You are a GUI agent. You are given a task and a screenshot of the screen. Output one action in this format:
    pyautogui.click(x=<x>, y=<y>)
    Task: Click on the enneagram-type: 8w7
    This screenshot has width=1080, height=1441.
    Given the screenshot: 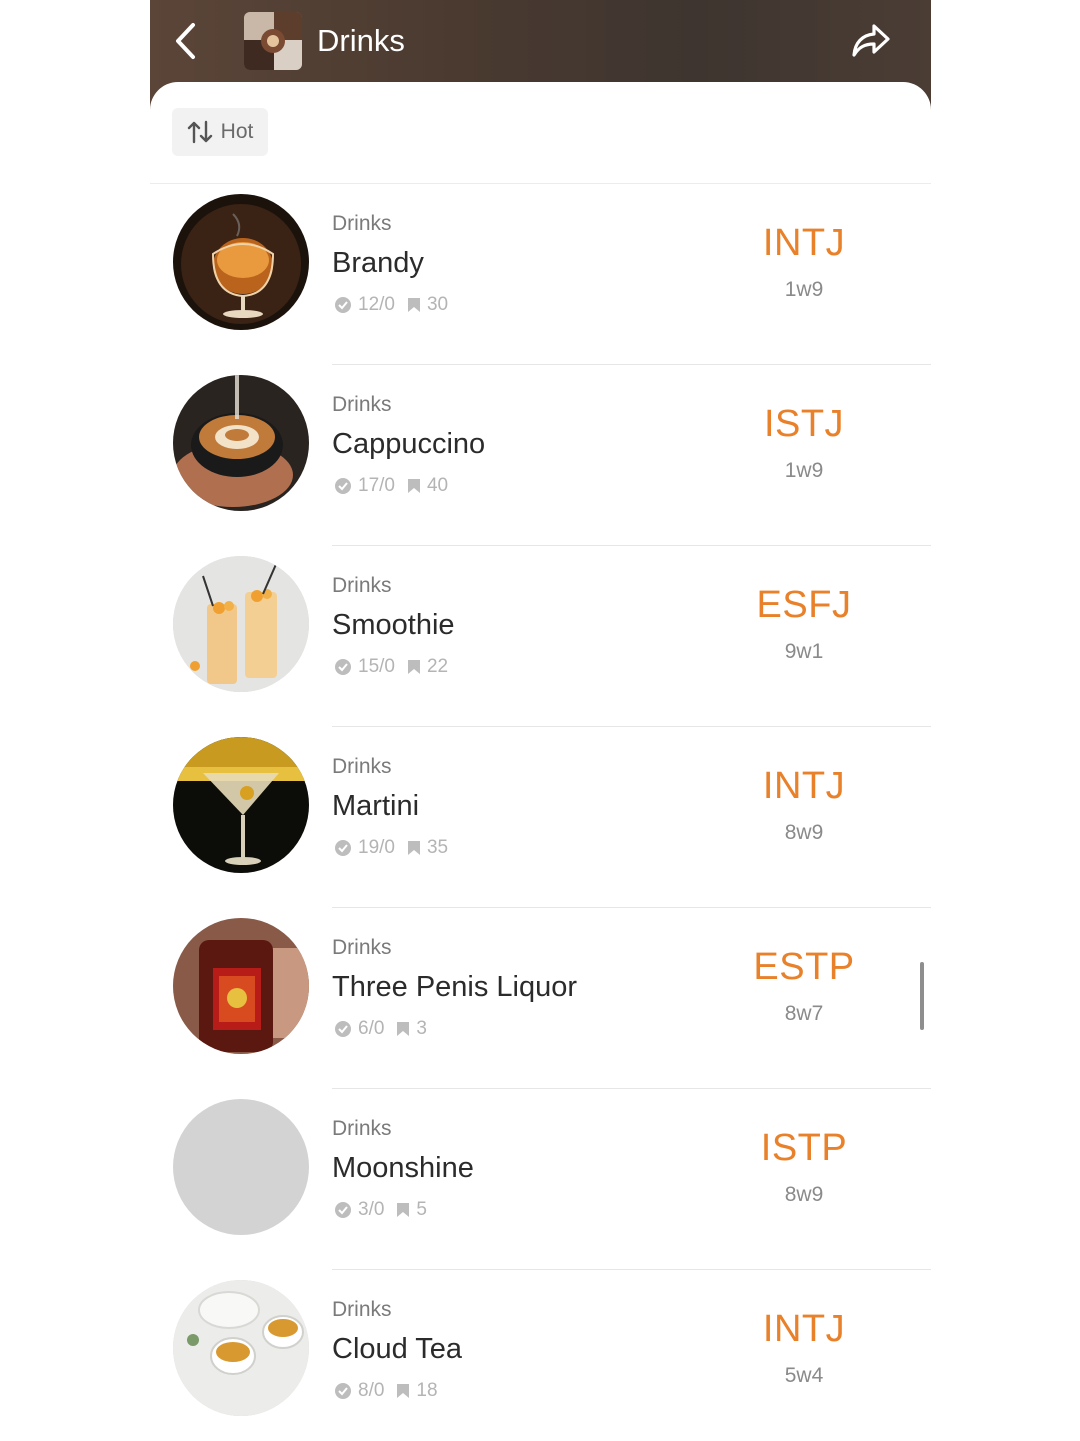 What is the action you would take?
    pyautogui.click(x=804, y=1013)
    